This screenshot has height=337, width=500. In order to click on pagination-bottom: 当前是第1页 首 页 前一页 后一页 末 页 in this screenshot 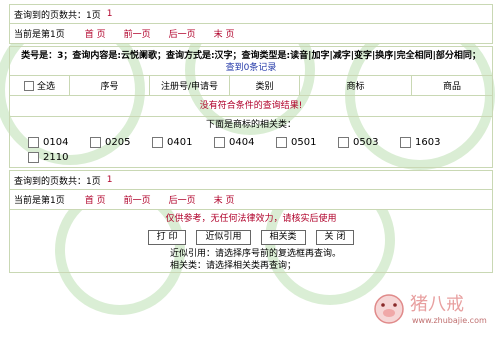, I will do `click(251, 200)`.